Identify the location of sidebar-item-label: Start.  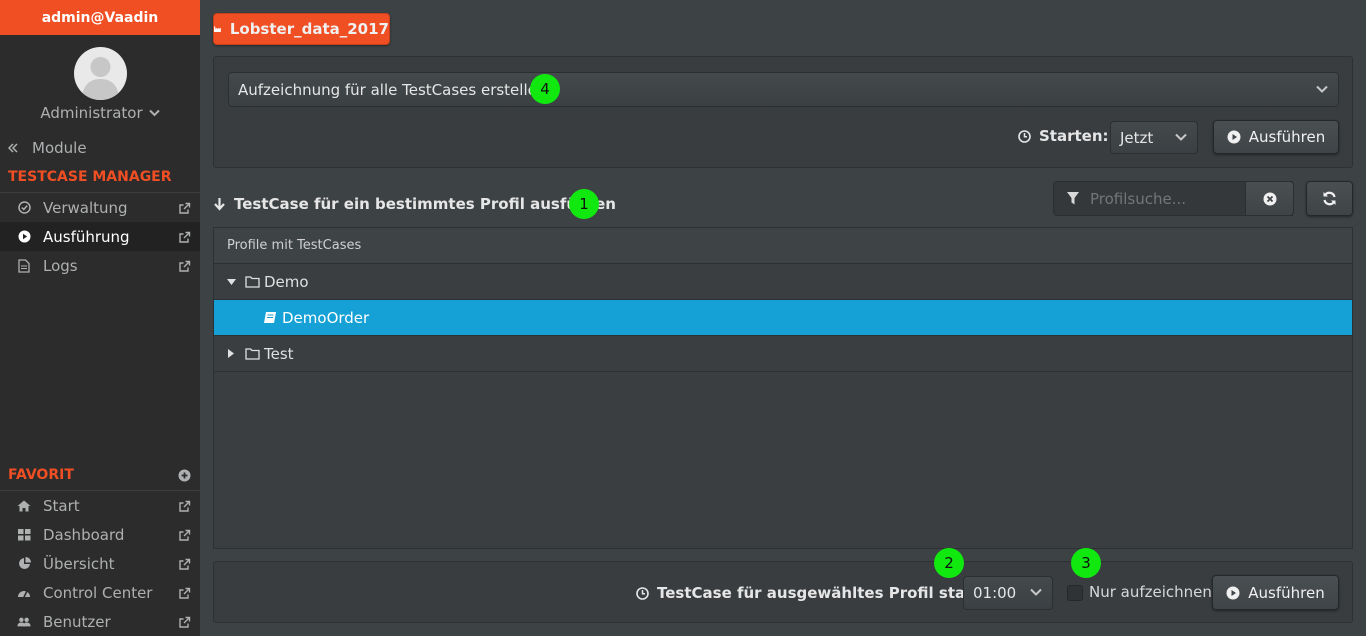
(61, 505).